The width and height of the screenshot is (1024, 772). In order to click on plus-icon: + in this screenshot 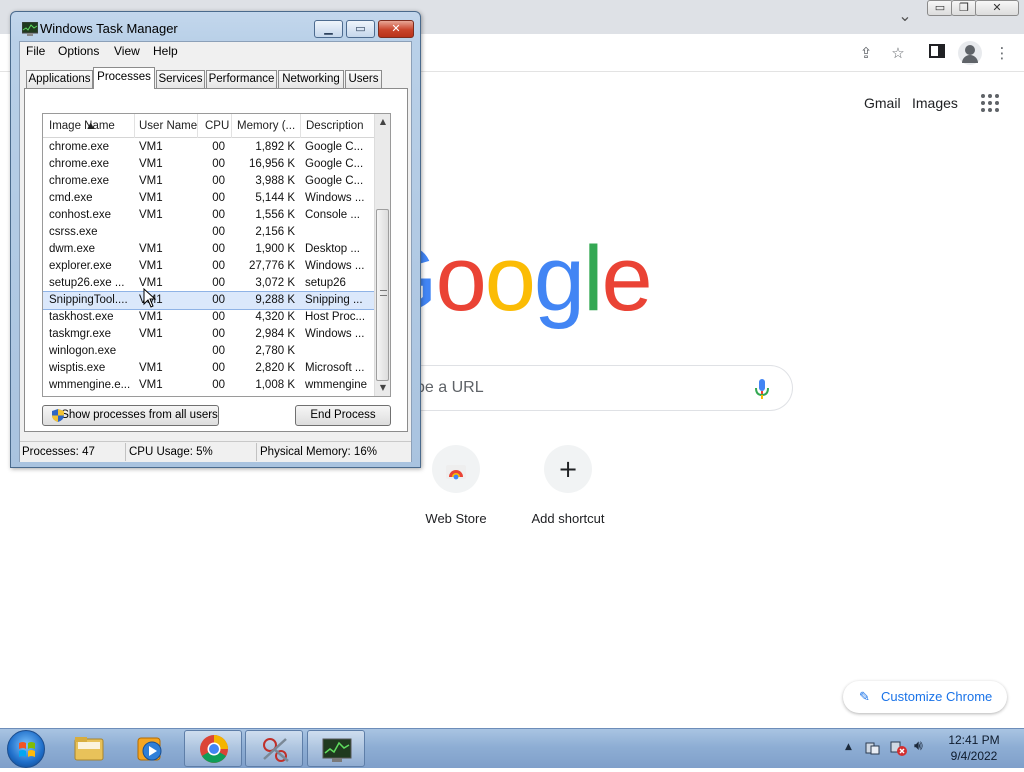, I will do `click(568, 469)`.